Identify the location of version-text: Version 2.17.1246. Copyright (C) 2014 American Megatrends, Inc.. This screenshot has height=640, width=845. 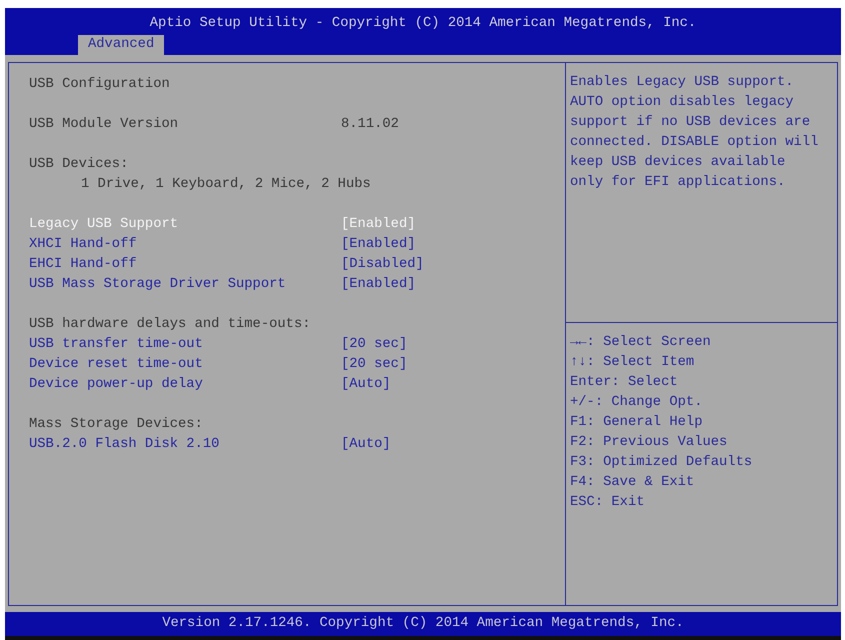
(423, 623).